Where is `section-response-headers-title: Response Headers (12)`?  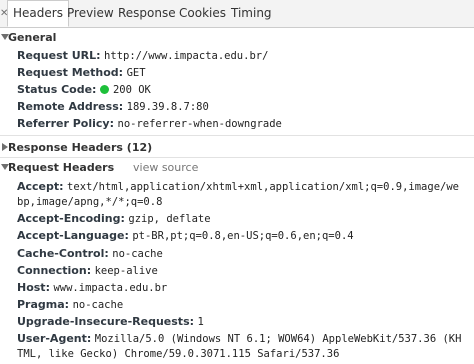
section-response-headers-title: Response Headers (12) is located at coordinates (80, 147).